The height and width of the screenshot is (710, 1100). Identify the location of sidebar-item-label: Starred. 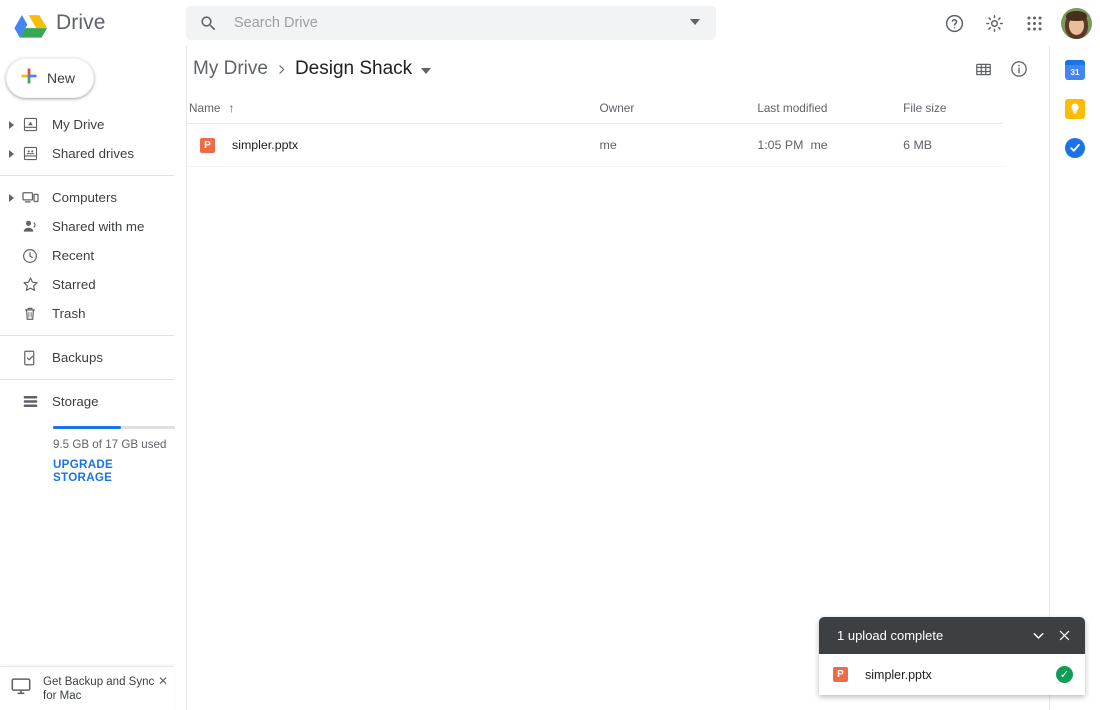
(74, 284).